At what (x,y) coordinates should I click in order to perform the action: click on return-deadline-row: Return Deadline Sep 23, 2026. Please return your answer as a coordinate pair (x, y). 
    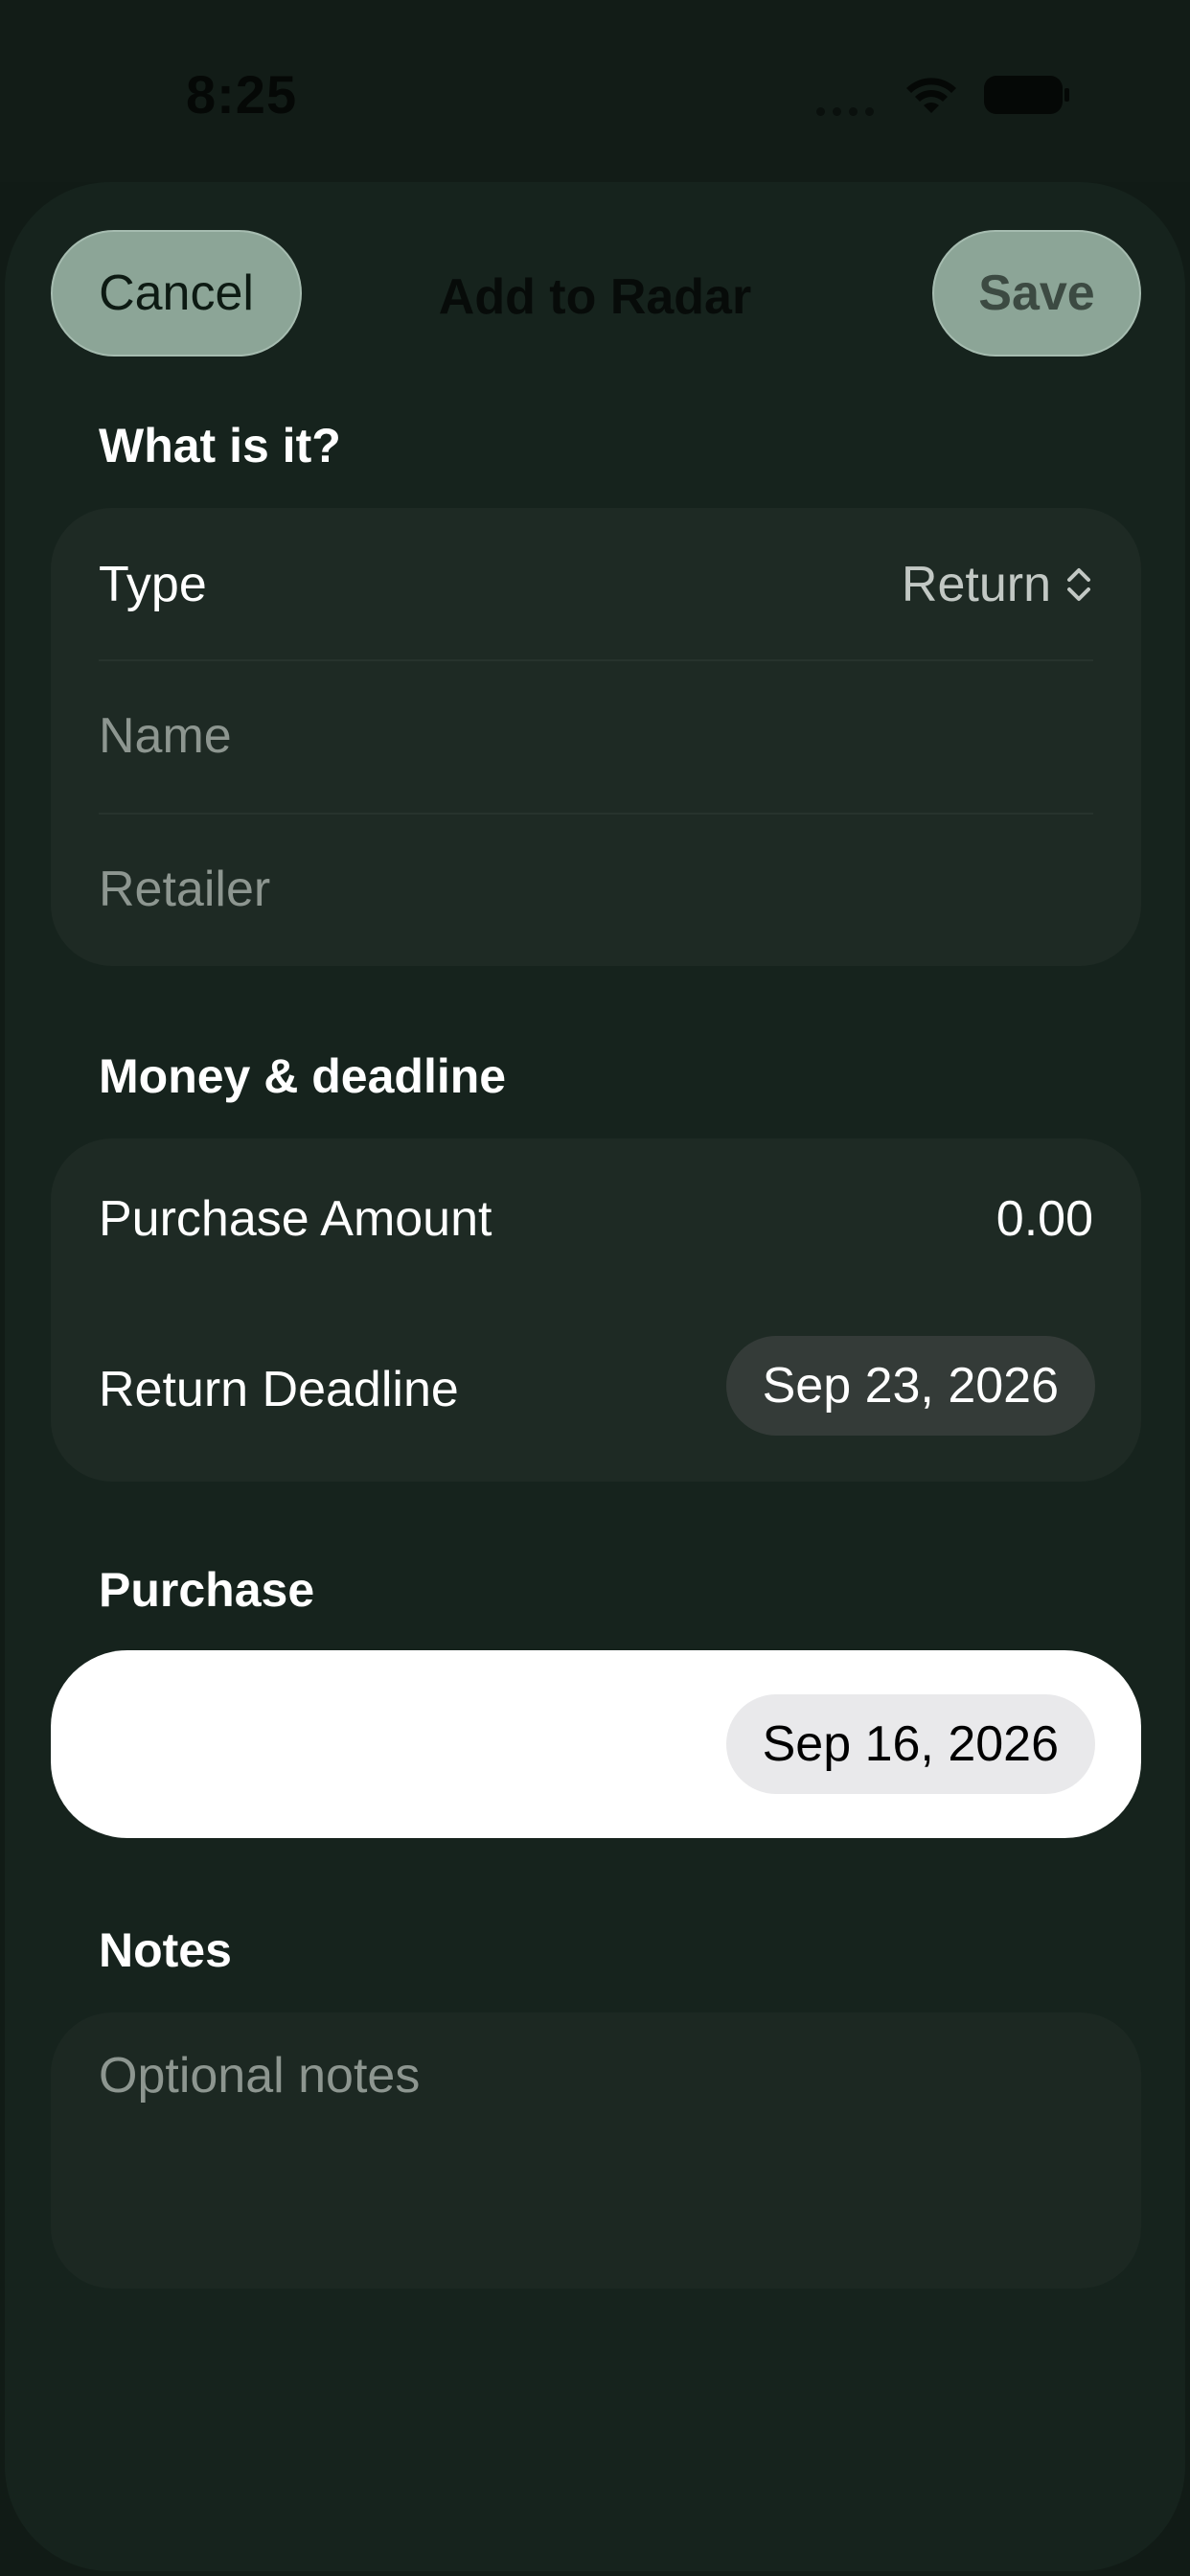
    Looking at the image, I should click on (596, 1391).